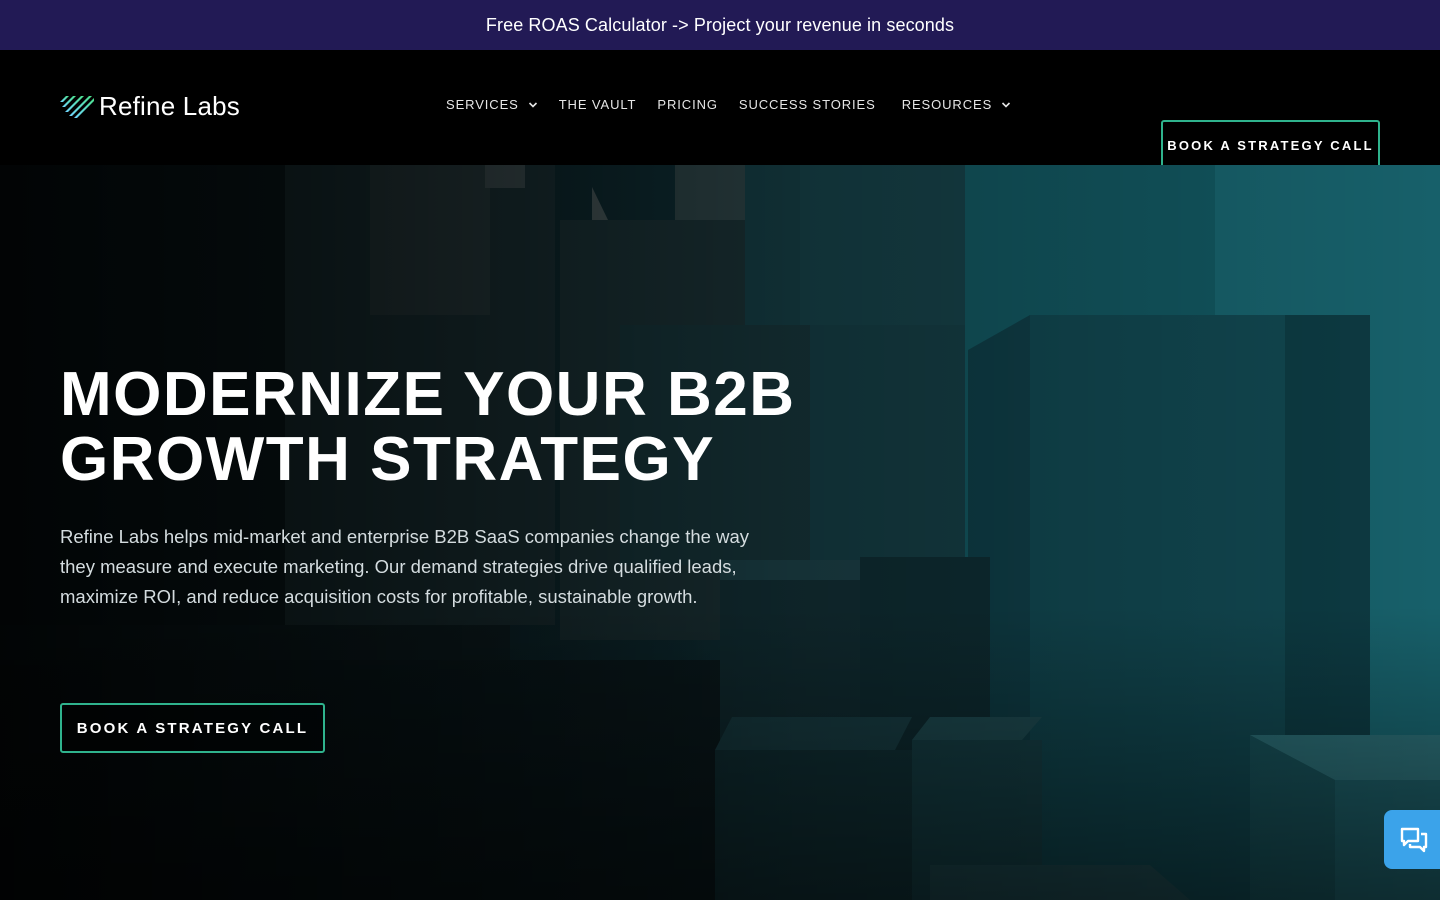 This screenshot has width=1440, height=900. What do you see at coordinates (388, 459) in the screenshot?
I see `hero-title-line-2: GROWTH STRATEGY` at bounding box center [388, 459].